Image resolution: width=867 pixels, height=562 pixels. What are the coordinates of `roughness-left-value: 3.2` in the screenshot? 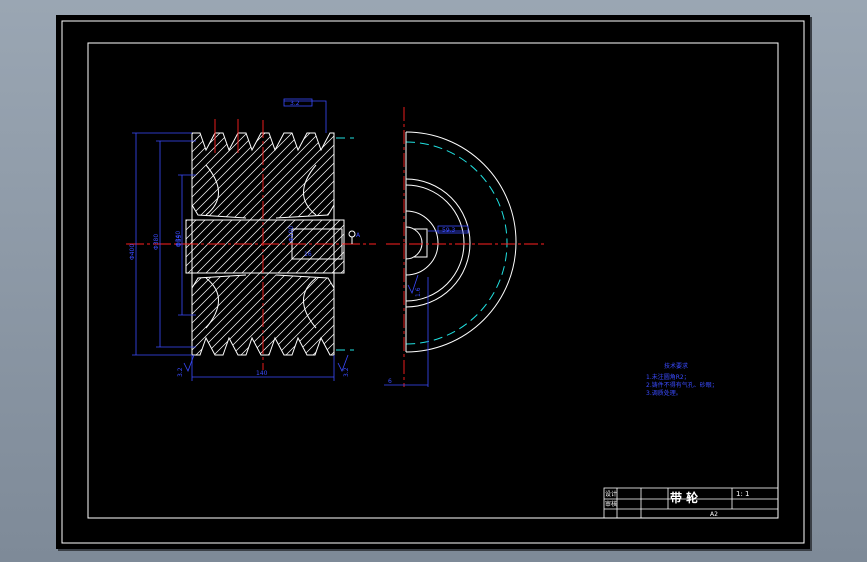 It's located at (180, 372).